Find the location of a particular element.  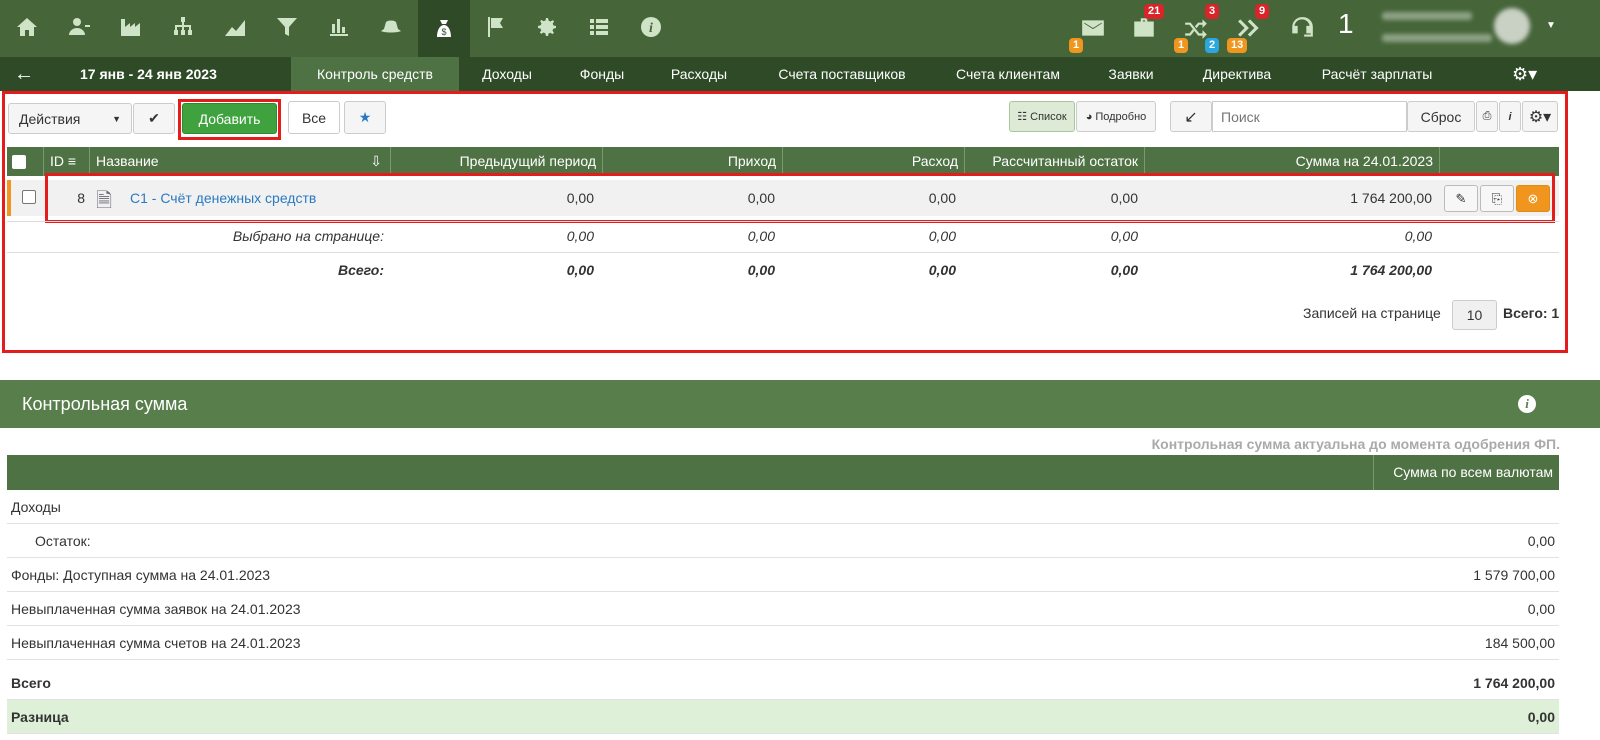

tab-requests: Заявки is located at coordinates (1131, 74).